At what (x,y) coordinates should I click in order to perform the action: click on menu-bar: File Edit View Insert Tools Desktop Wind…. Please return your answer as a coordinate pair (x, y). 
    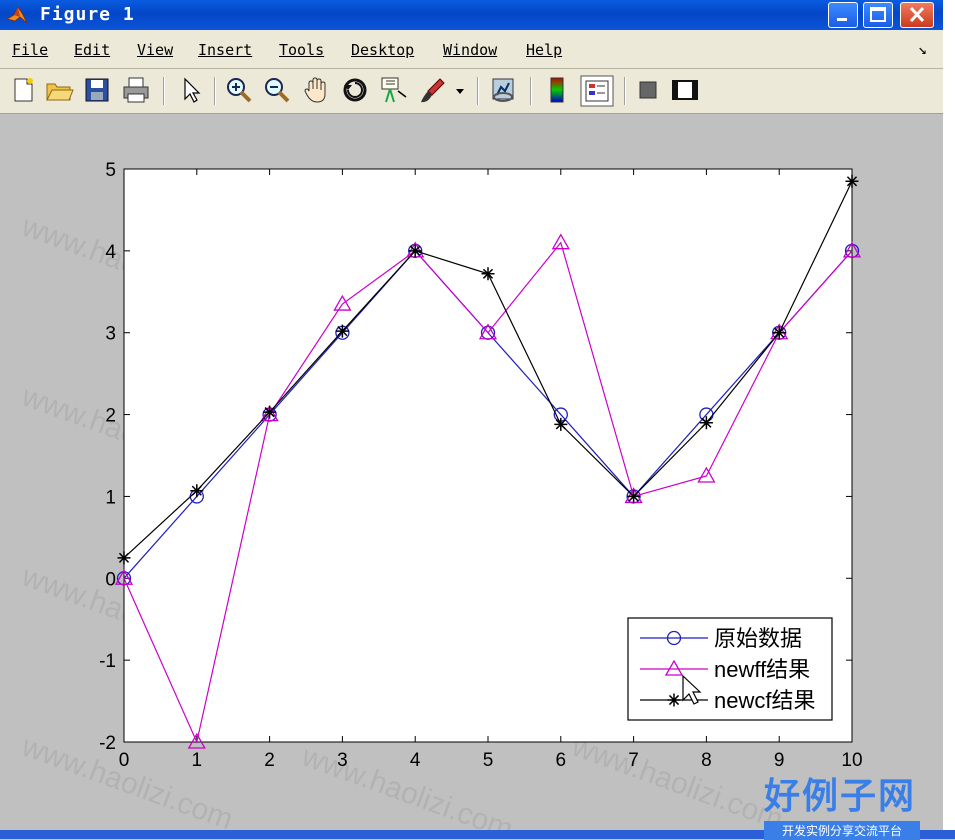
    Looking at the image, I should click on (472, 49).